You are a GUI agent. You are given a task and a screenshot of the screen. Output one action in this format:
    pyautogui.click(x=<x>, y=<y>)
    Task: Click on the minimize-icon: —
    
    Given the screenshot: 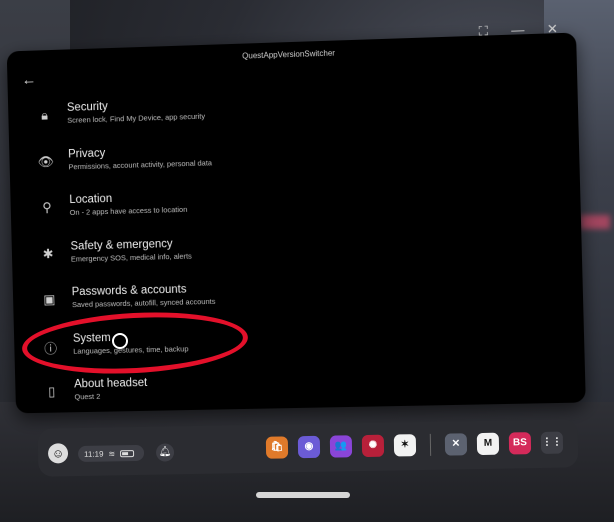 What is the action you would take?
    pyautogui.click(x=517, y=30)
    